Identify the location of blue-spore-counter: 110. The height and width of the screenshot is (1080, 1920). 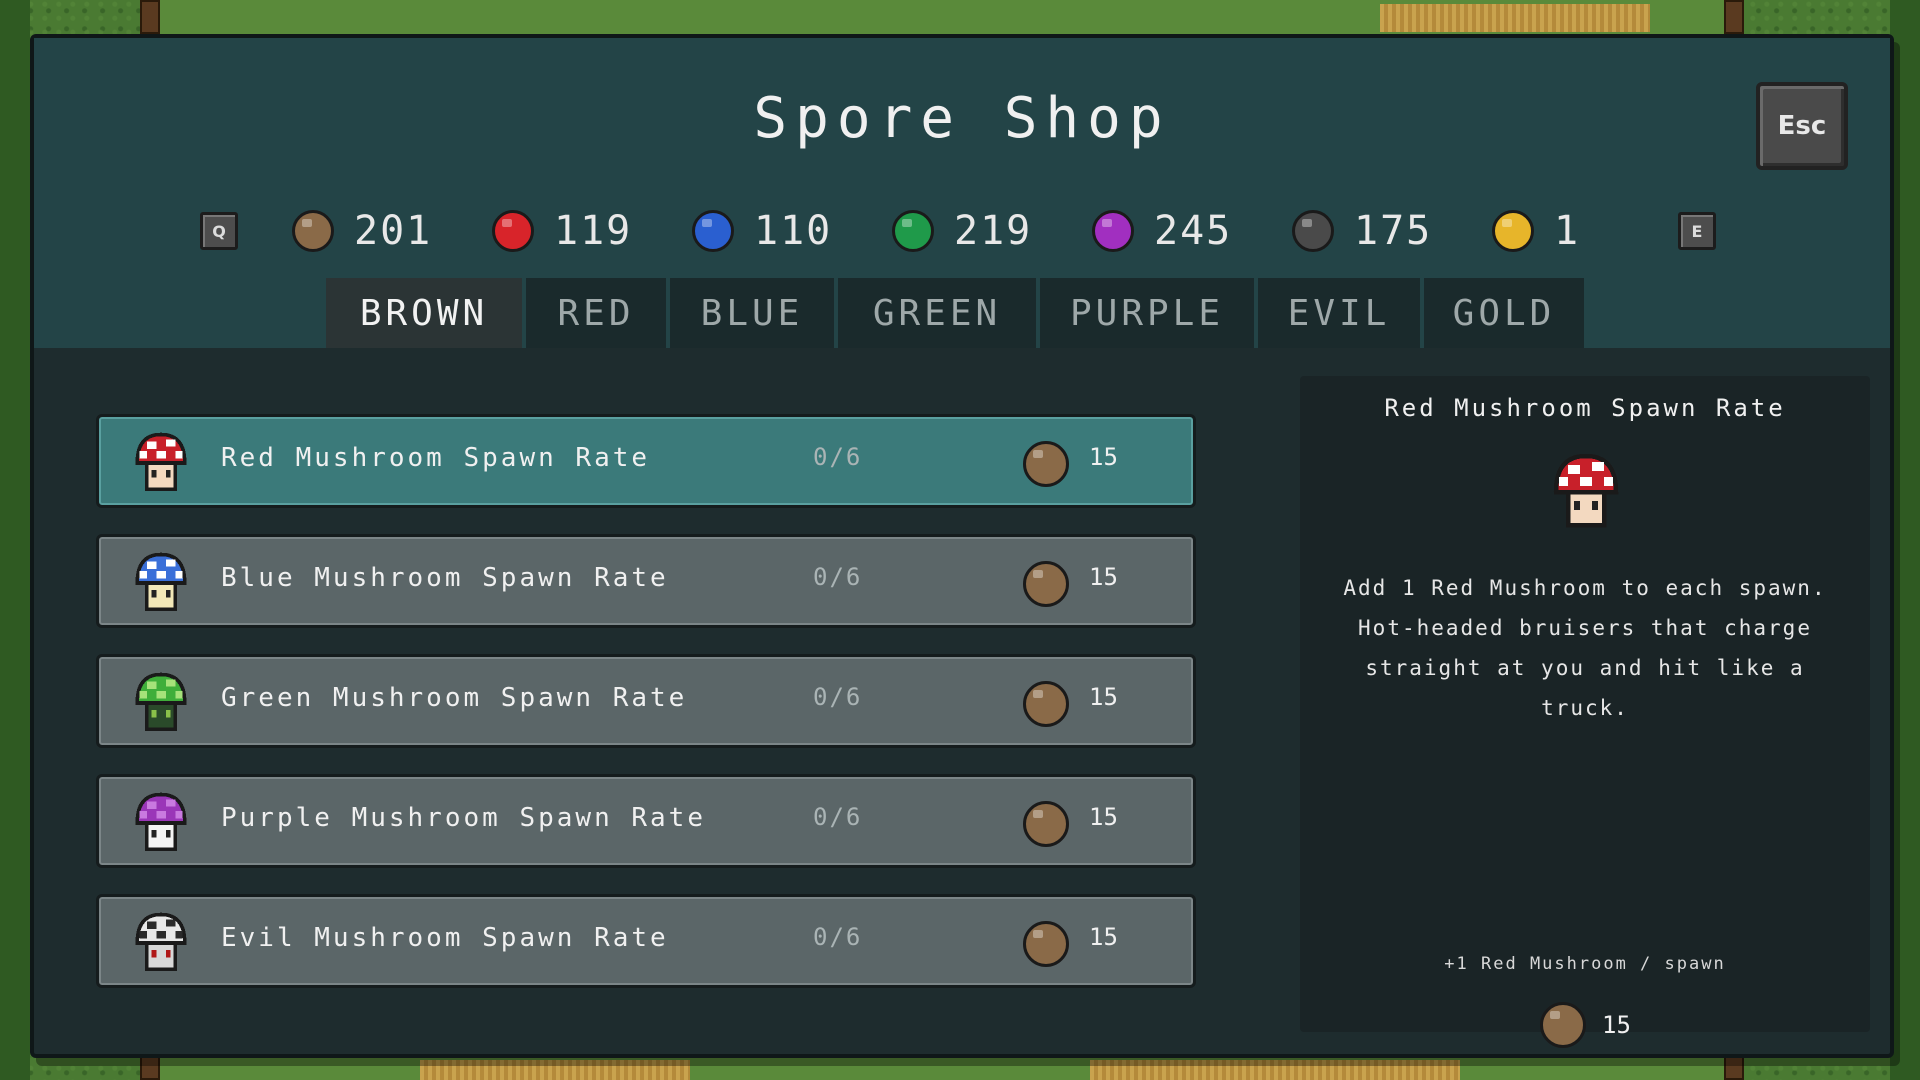
(762, 231).